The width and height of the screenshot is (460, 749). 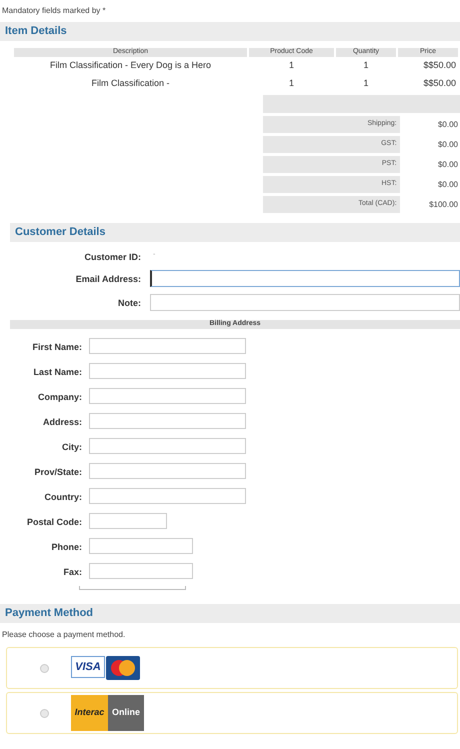 What do you see at coordinates (64, 635) in the screenshot?
I see `payment-prompt: Please choose a payment method.` at bounding box center [64, 635].